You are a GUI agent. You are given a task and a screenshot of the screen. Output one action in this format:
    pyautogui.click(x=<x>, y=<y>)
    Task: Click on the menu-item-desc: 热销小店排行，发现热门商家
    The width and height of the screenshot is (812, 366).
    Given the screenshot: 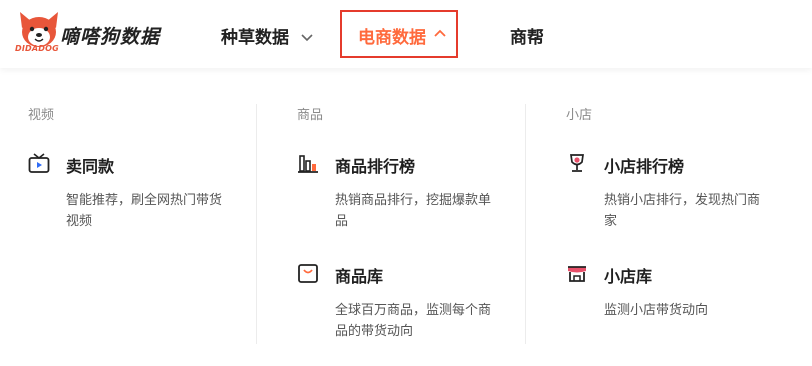 What is the action you would take?
    pyautogui.click(x=682, y=211)
    